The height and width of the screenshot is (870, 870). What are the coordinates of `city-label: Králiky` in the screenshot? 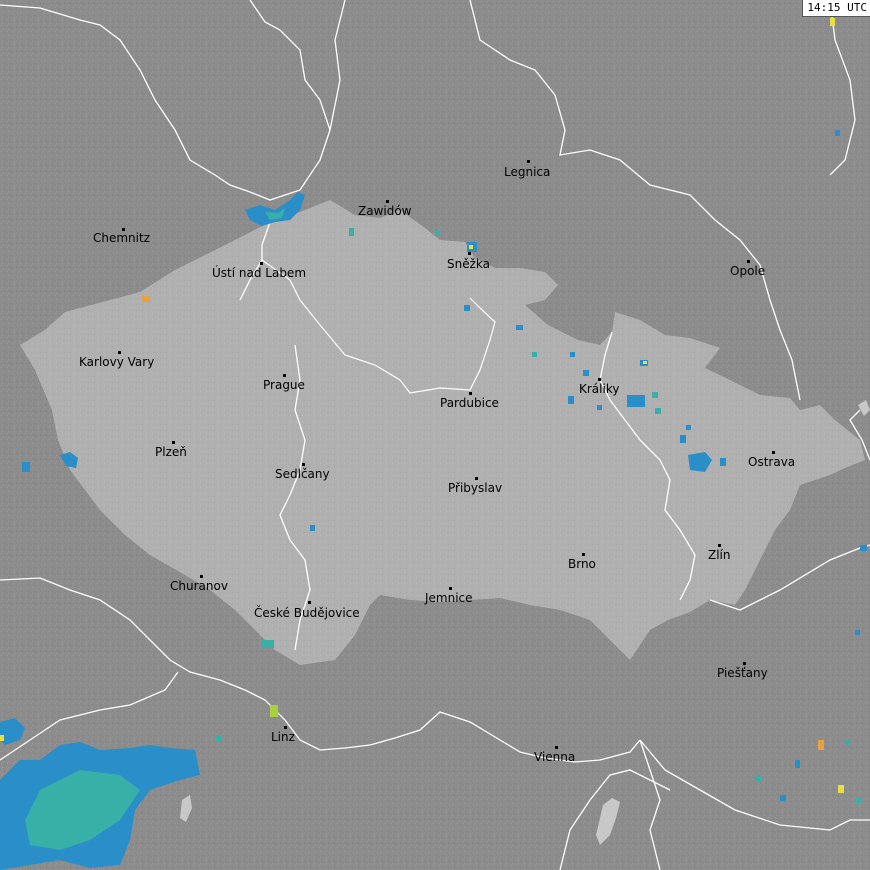 It's located at (599, 389).